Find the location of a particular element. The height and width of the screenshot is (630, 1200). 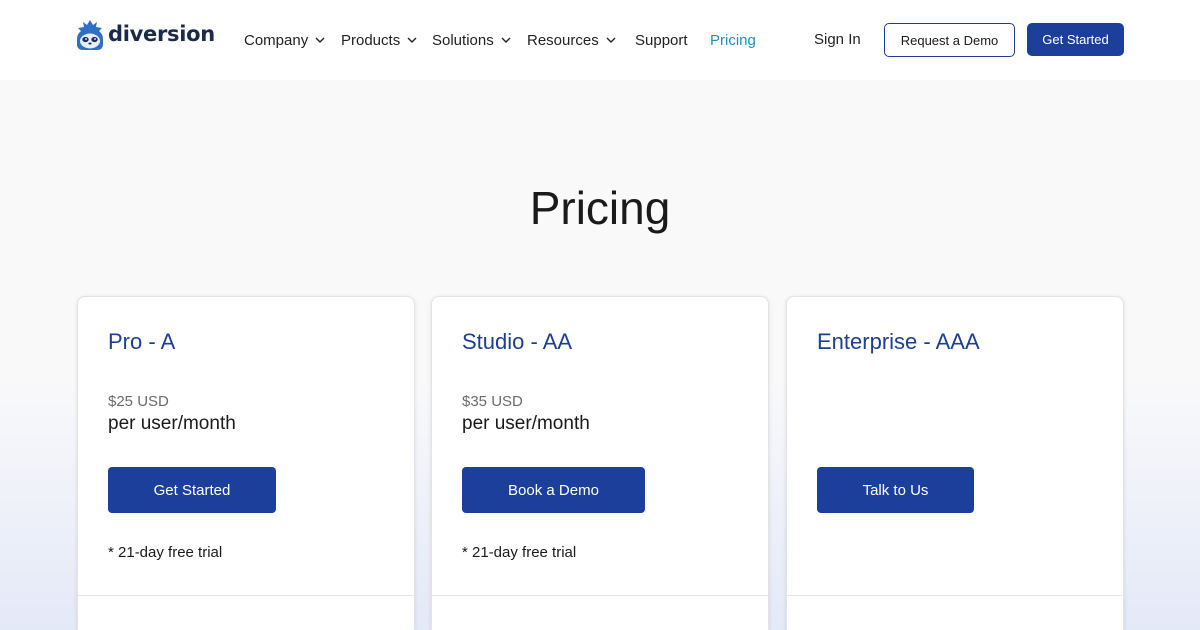

nav-item-company: Company is located at coordinates (284, 40).